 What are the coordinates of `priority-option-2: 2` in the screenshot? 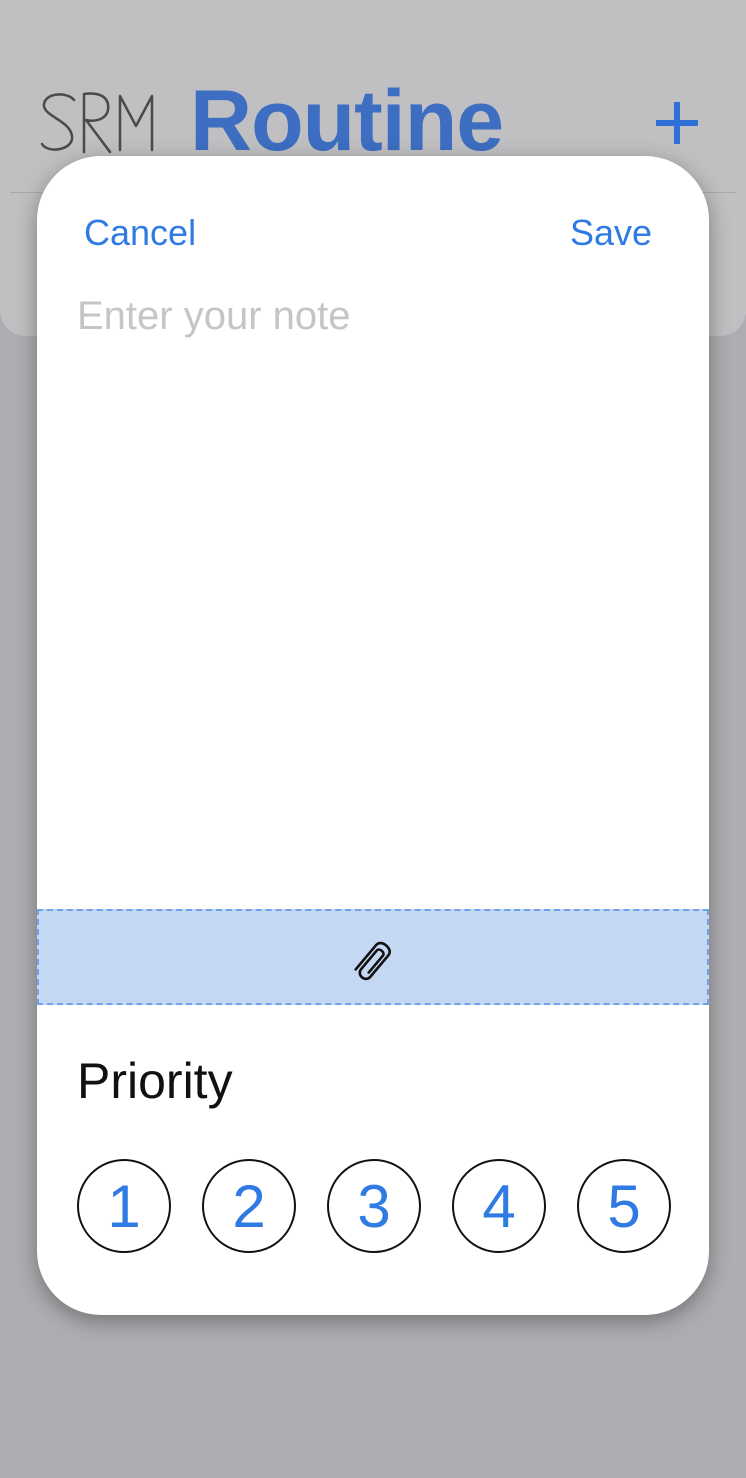 It's located at (249, 1206).